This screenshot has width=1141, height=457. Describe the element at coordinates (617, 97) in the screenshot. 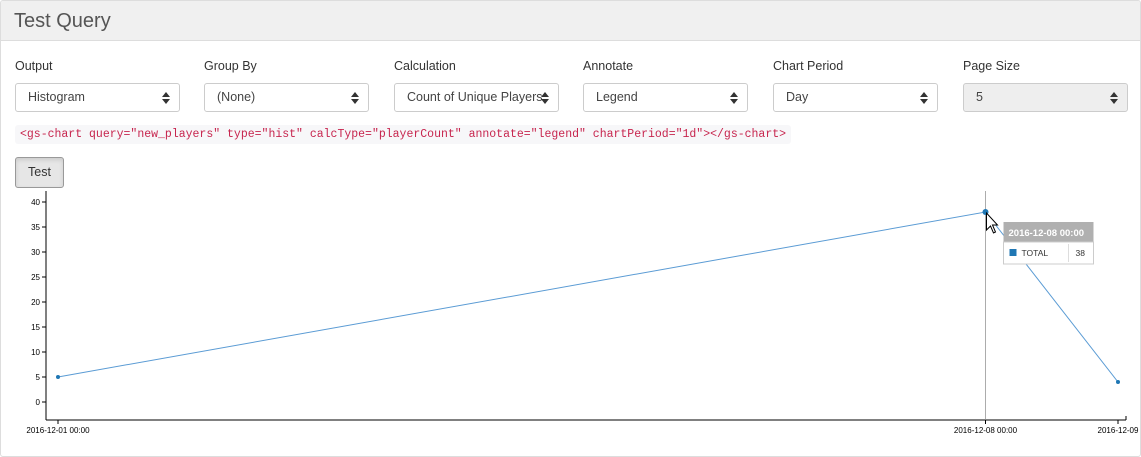

I see `annotate-select-value: Legend` at that location.